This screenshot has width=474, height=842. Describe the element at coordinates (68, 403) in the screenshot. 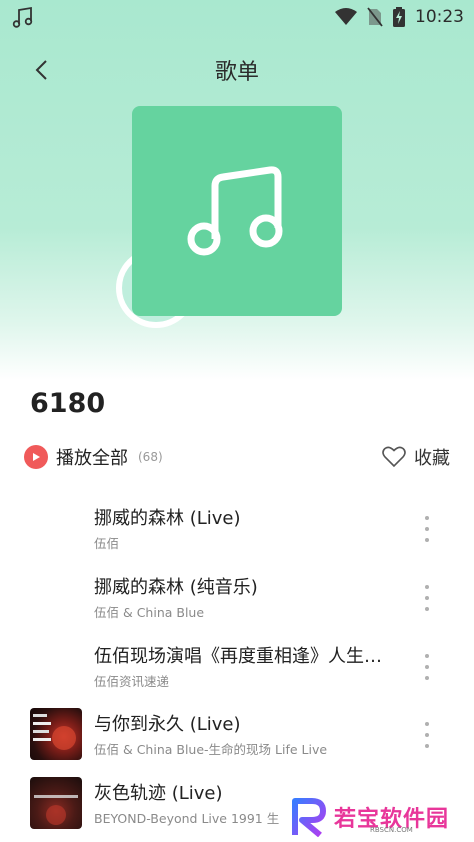

I see `playlist-name: 6180` at that location.